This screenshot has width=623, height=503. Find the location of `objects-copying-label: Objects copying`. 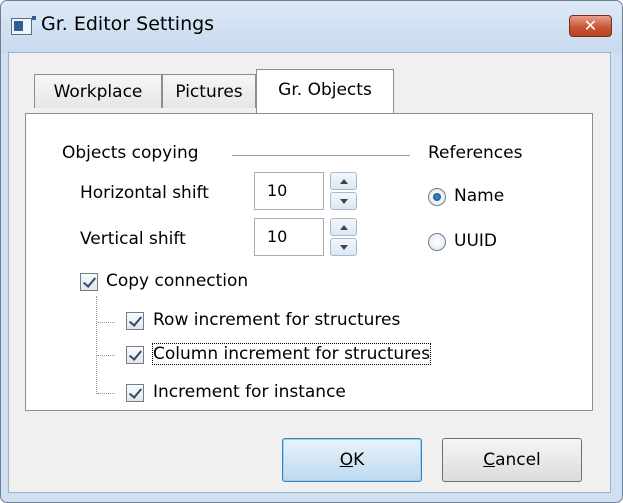

objects-copying-label: Objects copying is located at coordinates (130, 153).